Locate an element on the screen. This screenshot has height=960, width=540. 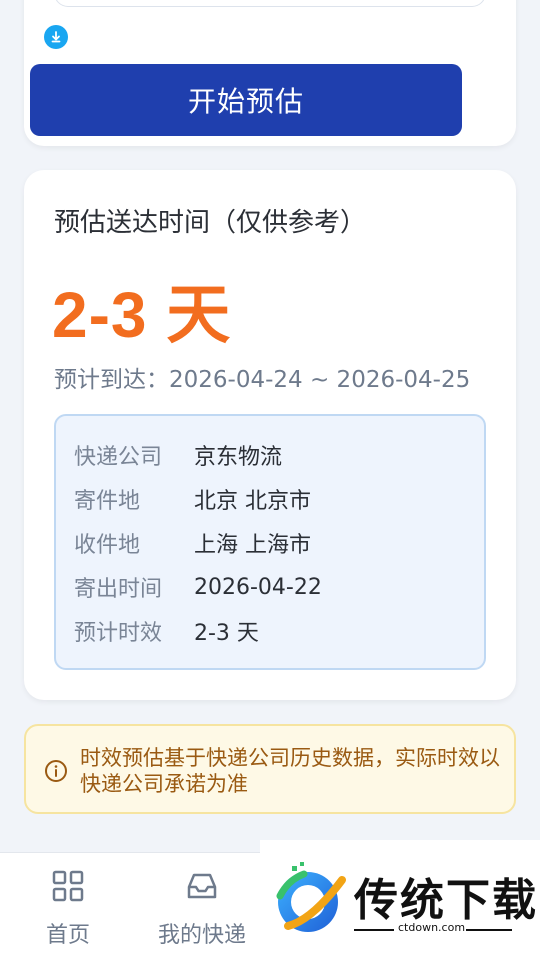
detail-label: 预计时效 is located at coordinates (118, 633).